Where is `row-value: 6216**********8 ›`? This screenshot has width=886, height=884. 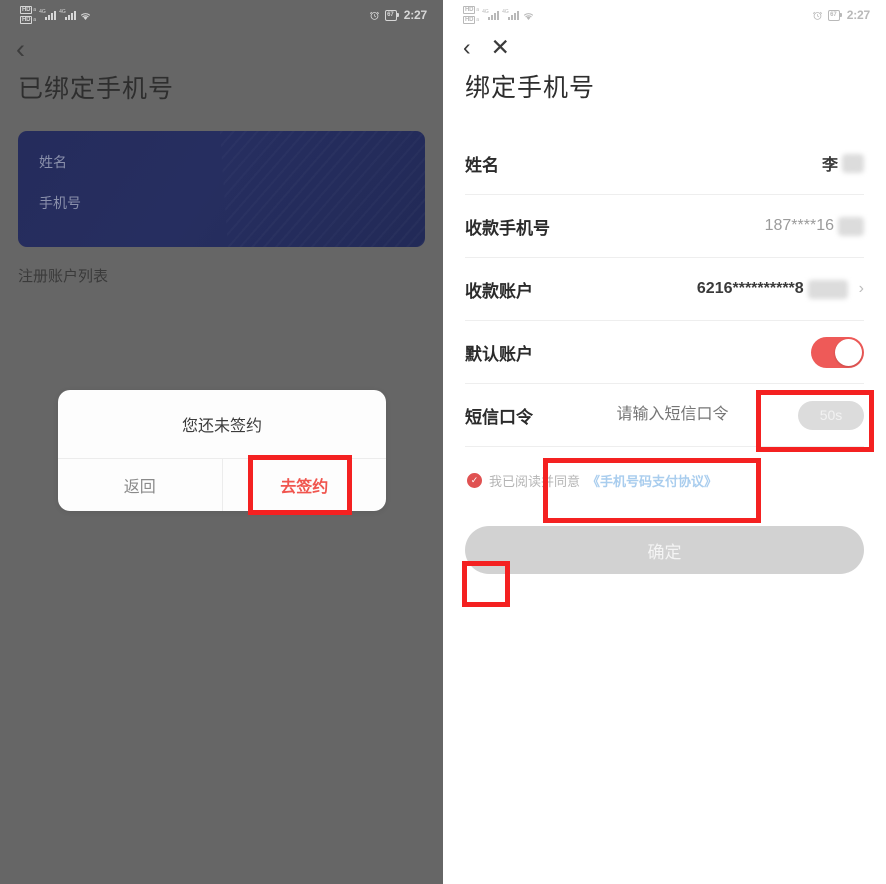 row-value: 6216**********8 › is located at coordinates (780, 289).